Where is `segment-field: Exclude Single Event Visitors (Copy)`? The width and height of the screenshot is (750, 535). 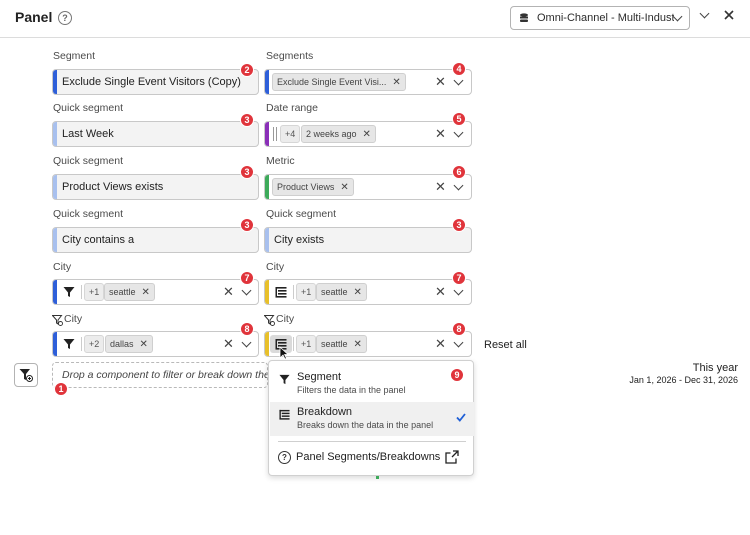 segment-field: Exclude Single Event Visitors (Copy) is located at coordinates (155, 82).